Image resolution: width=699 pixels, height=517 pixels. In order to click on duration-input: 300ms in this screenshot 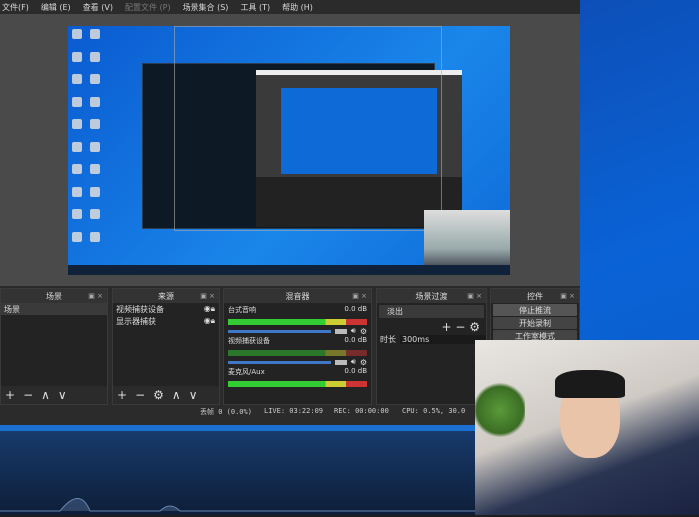, I will do `click(443, 339)`.